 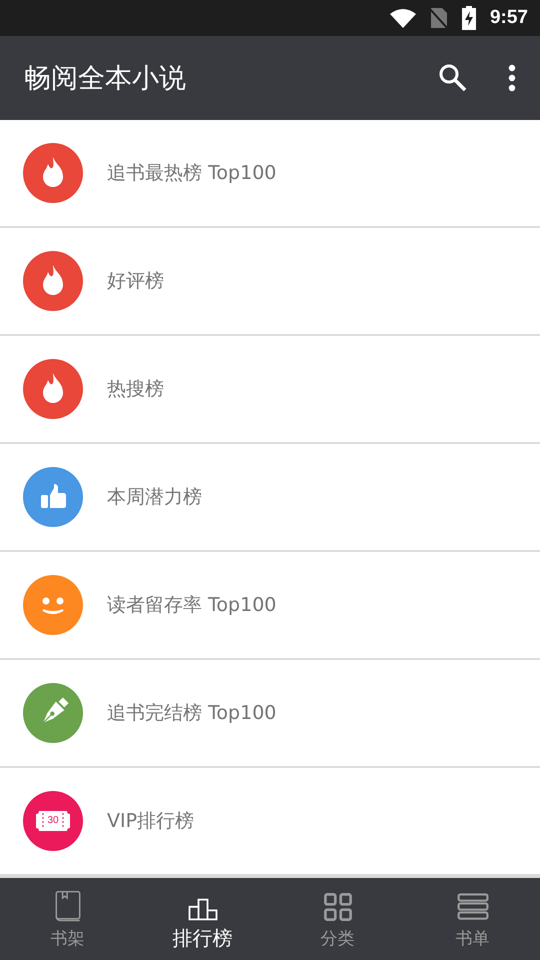 What do you see at coordinates (154, 497) in the screenshot?
I see `ranking-list-label: 本周潜力榜` at bounding box center [154, 497].